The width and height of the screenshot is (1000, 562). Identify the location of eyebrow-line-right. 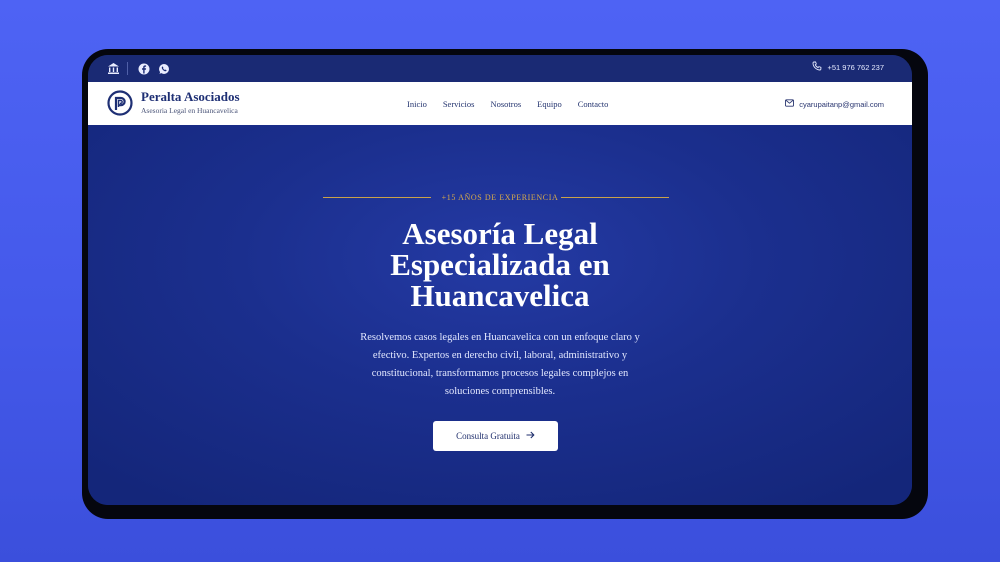
(615, 197).